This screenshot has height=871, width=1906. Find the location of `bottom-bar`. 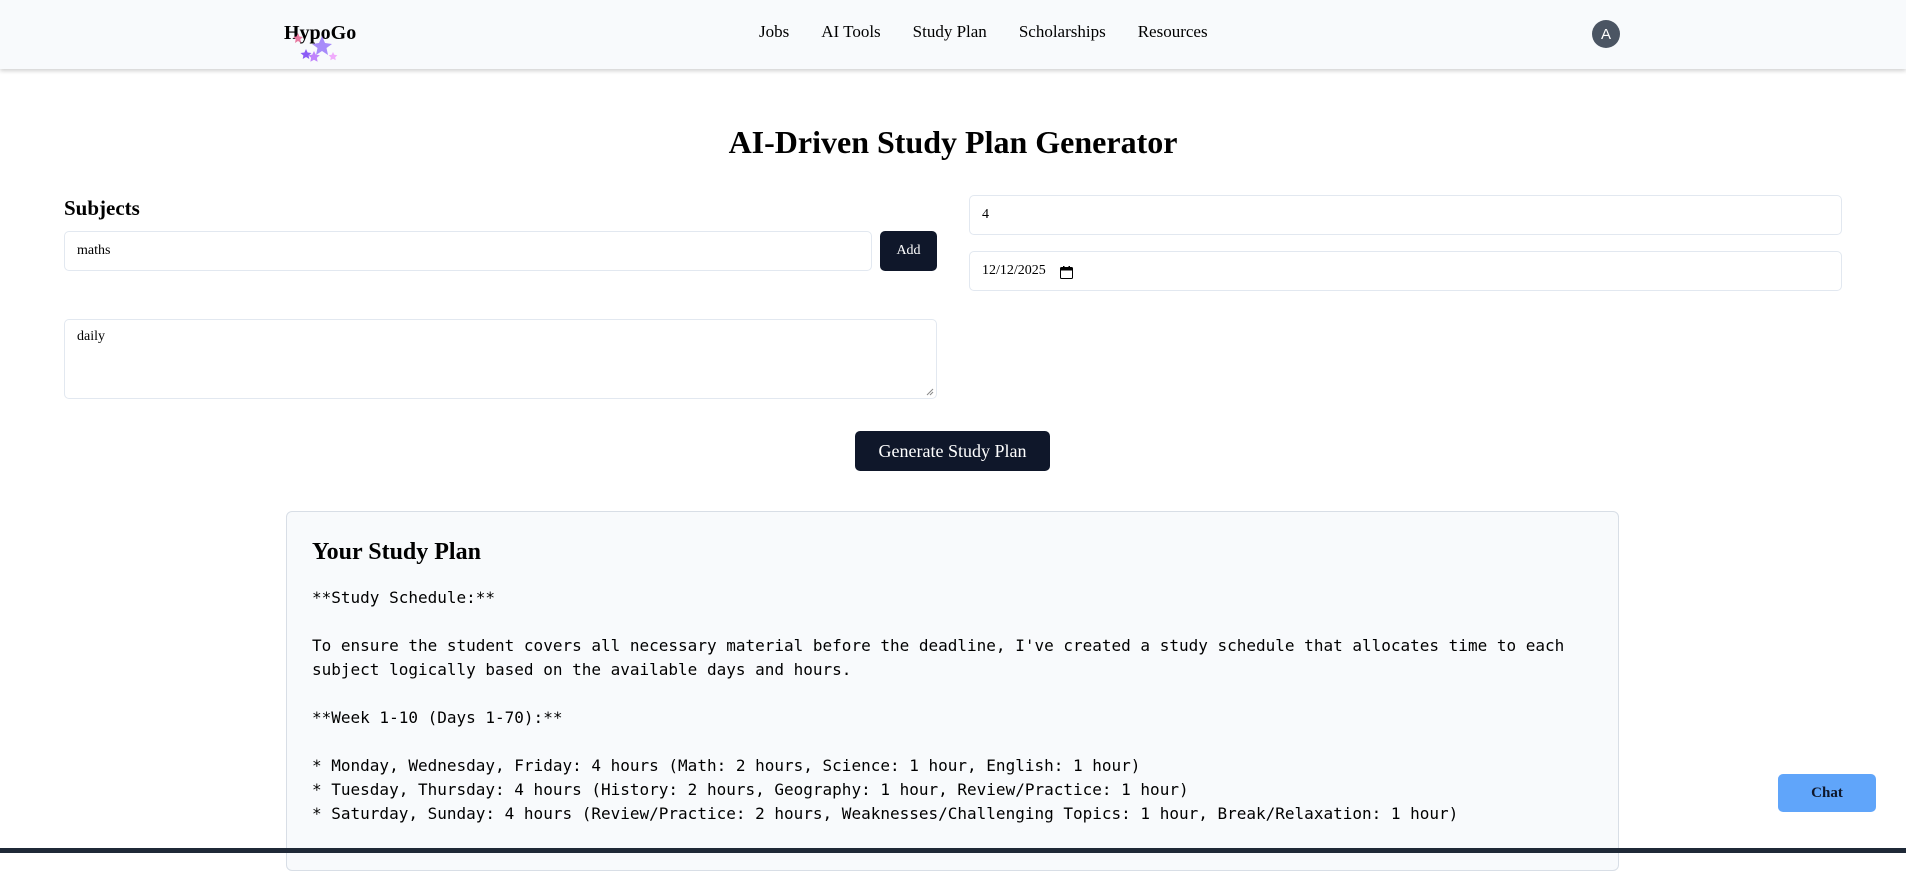

bottom-bar is located at coordinates (953, 850).